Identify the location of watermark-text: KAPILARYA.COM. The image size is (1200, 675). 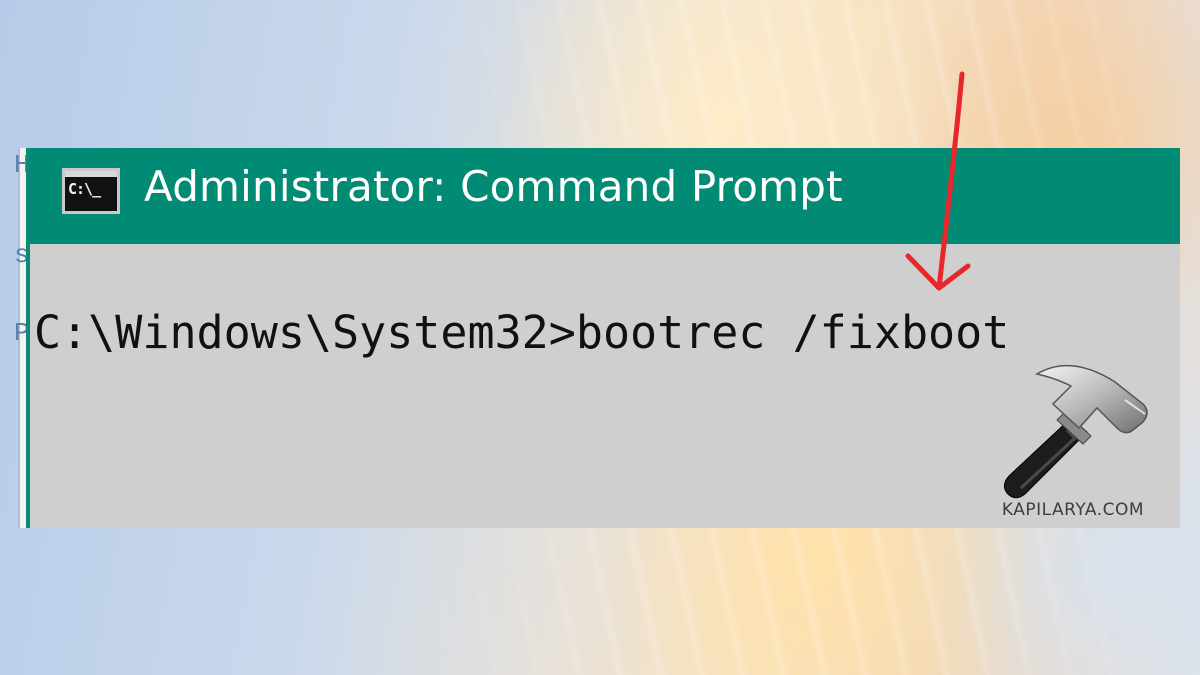
(1073, 510).